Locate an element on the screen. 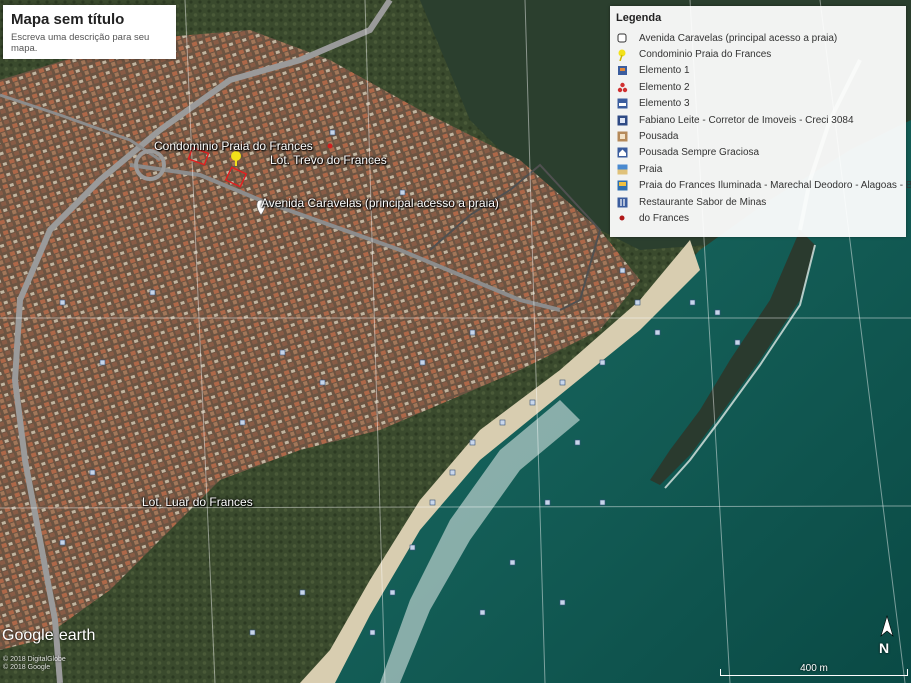 This screenshot has width=911, height=683. scale-bar: 400 m is located at coordinates (814, 670).